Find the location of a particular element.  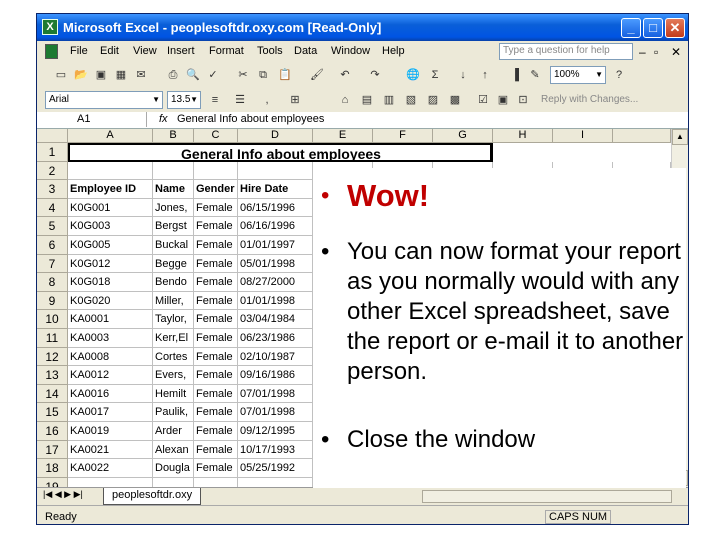

align-center-icon: ☰ is located at coordinates (240, 100).